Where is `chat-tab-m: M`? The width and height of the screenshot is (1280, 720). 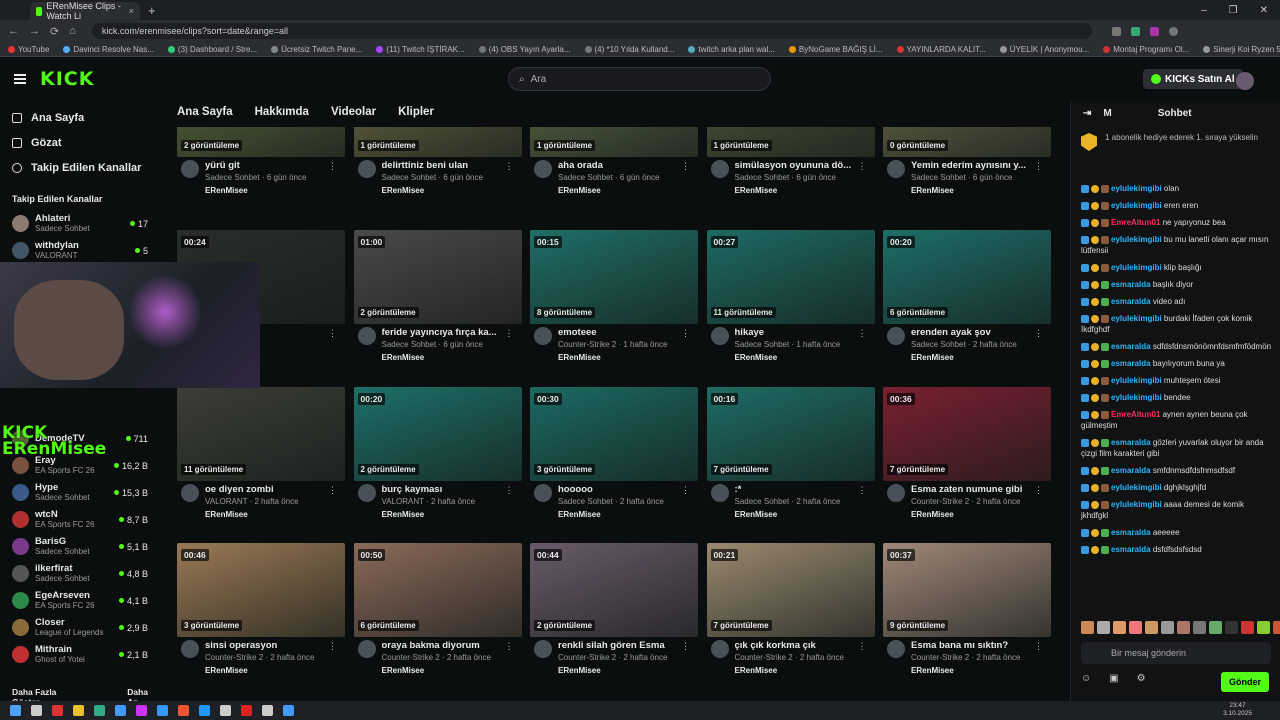 chat-tab-m: M is located at coordinates (1107, 113).